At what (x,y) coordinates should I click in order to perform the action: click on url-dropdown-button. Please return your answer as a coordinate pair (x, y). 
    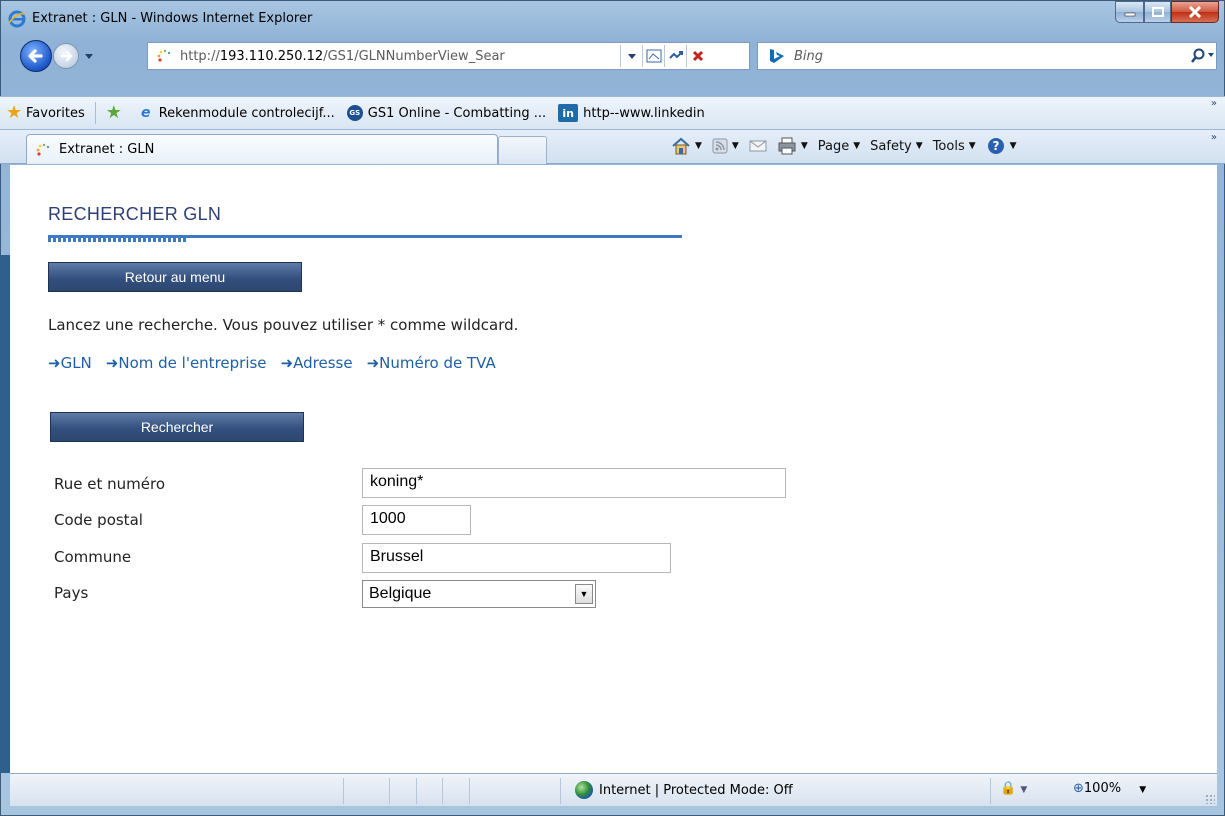
    Looking at the image, I should click on (631, 56).